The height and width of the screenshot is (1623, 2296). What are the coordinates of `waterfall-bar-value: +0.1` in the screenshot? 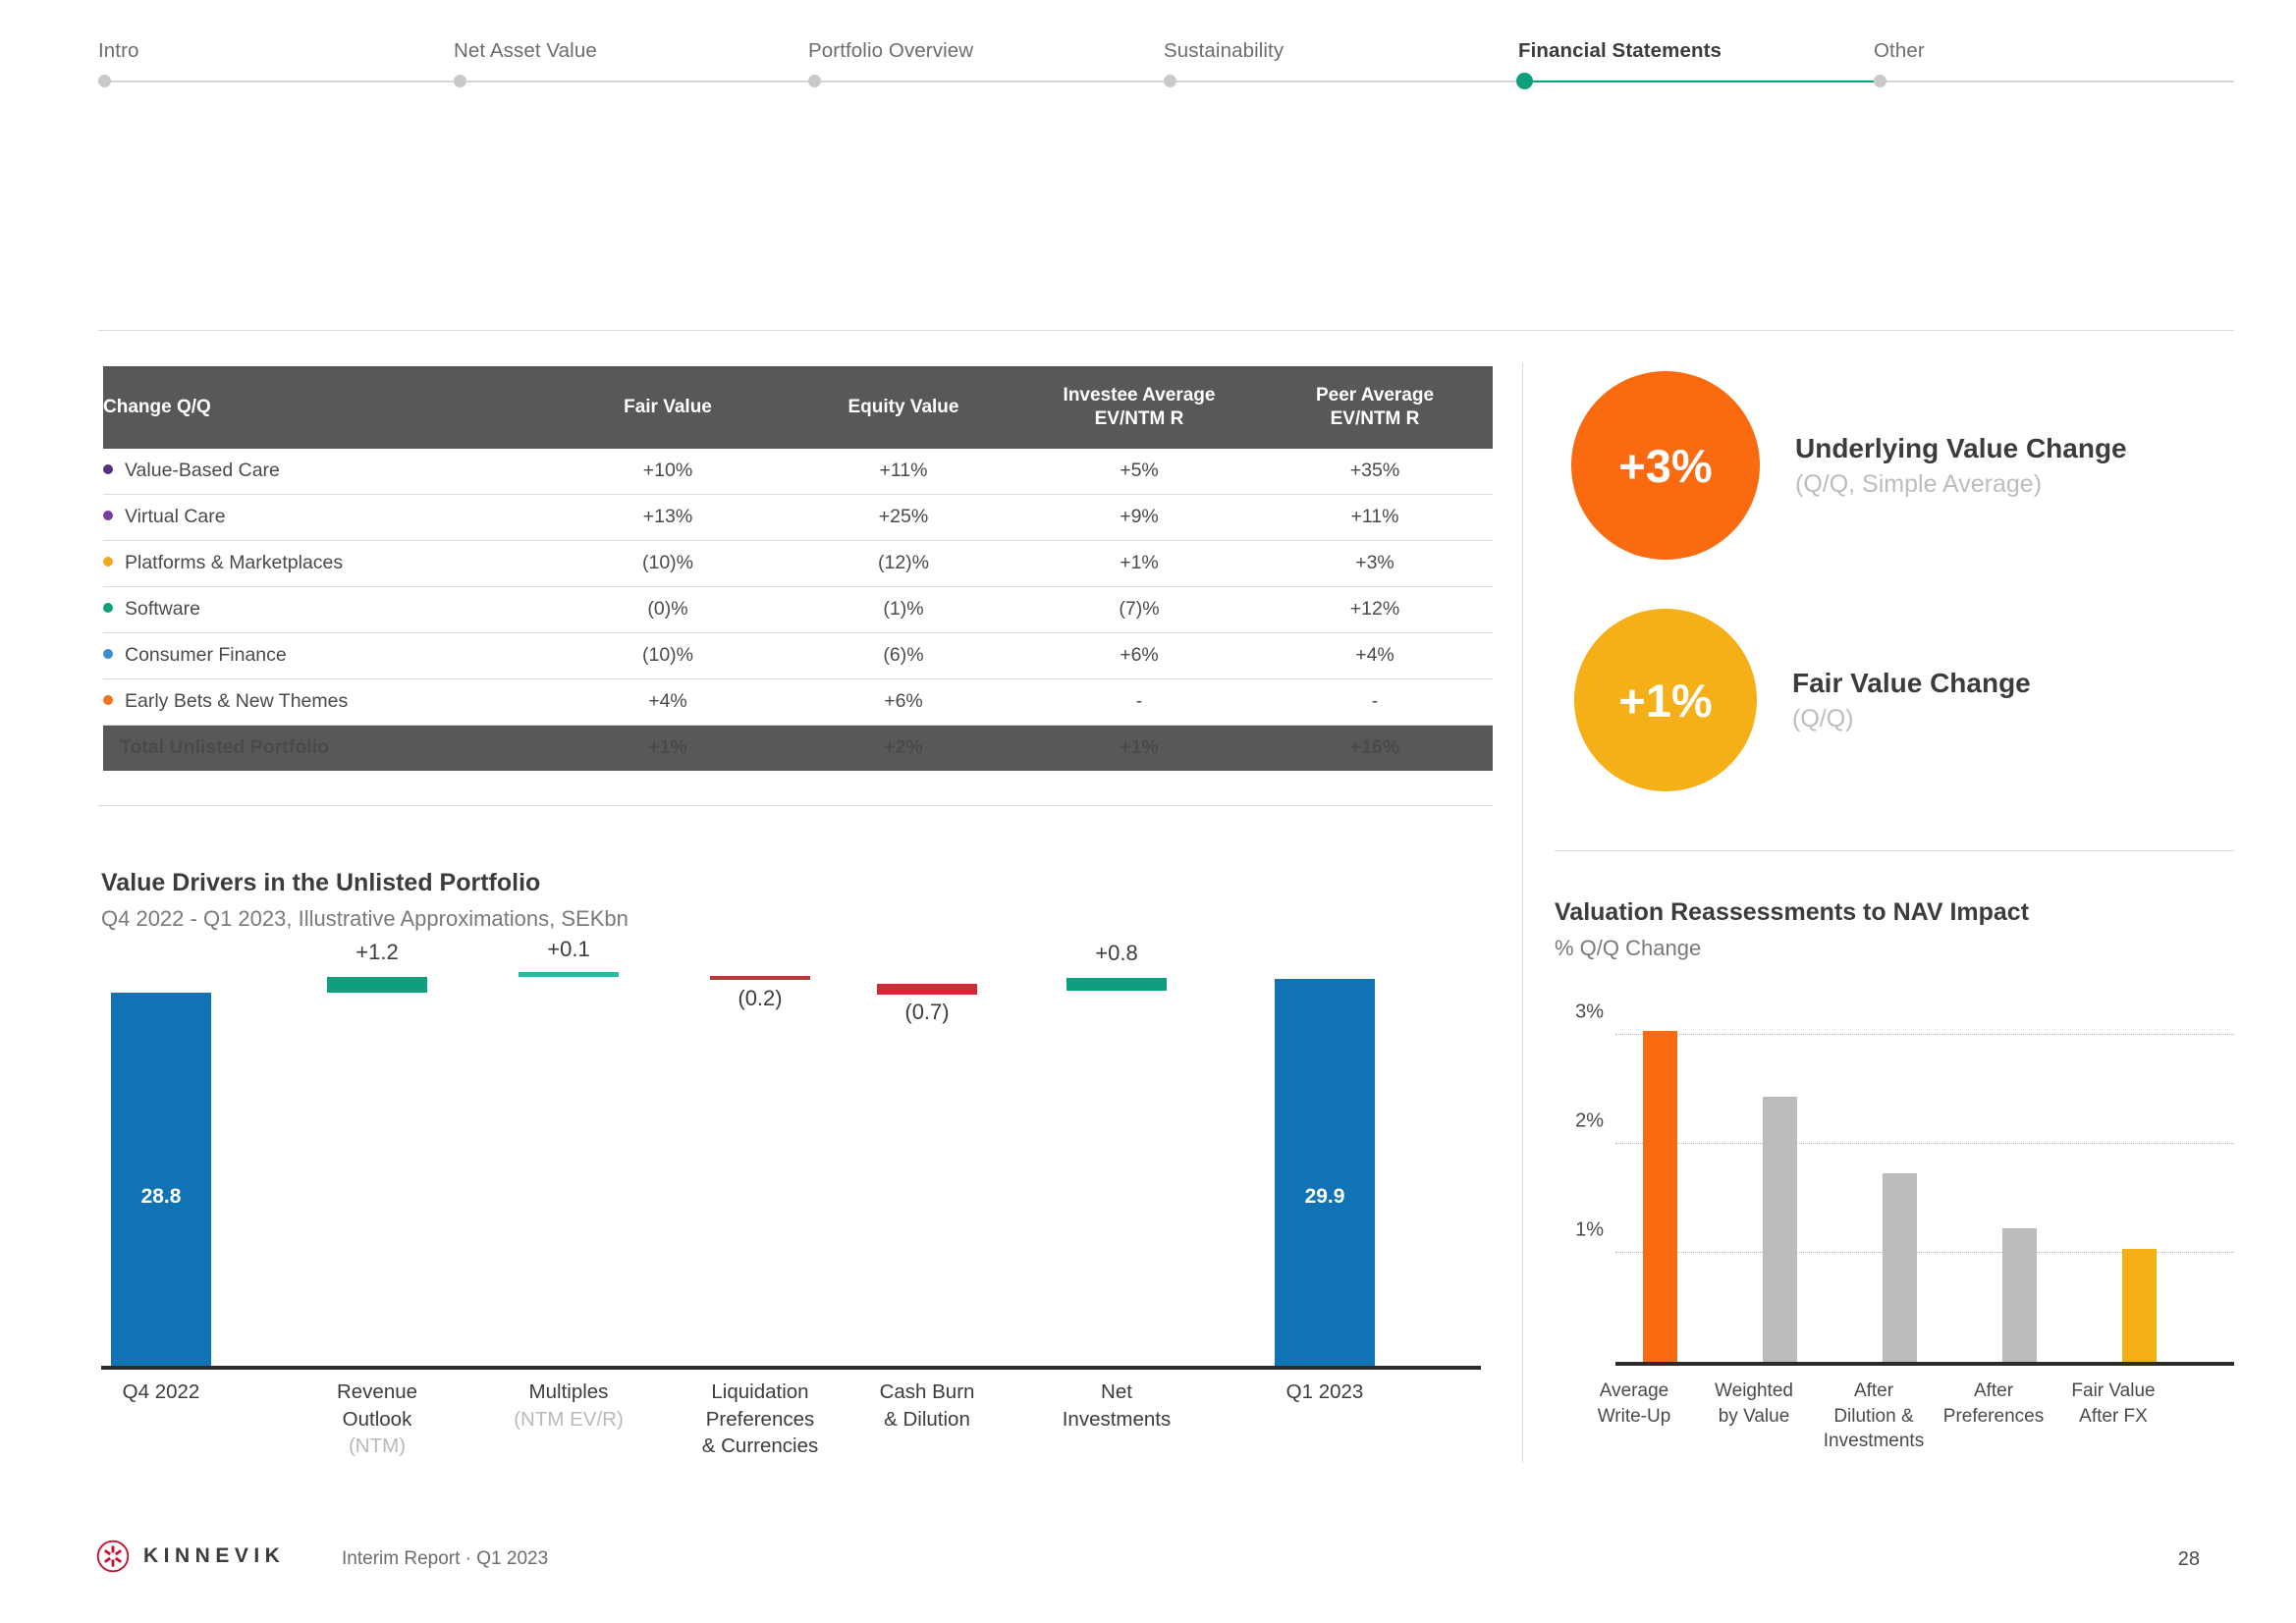 It's located at (568, 949).